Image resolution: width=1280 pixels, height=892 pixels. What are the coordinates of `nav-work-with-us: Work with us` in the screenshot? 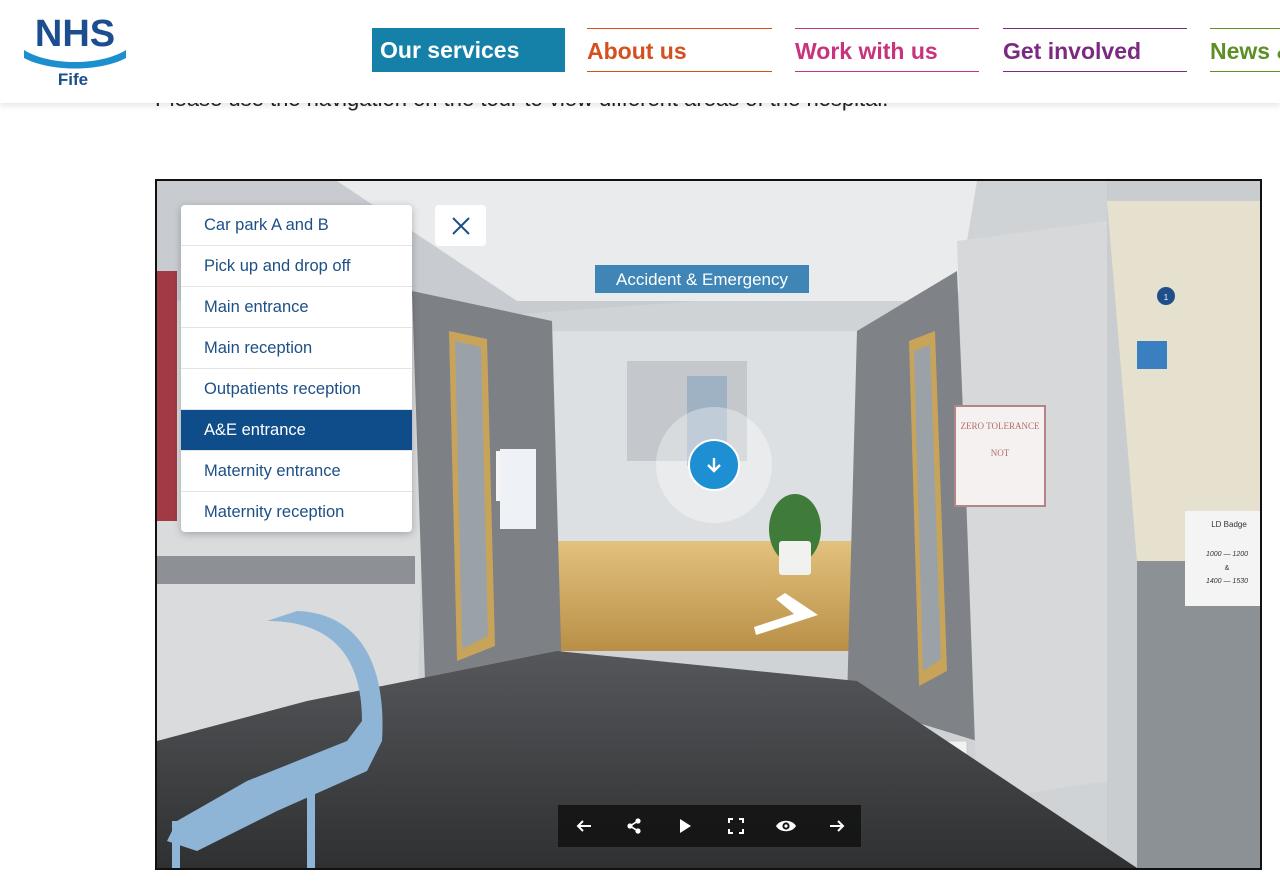 It's located at (887, 50).